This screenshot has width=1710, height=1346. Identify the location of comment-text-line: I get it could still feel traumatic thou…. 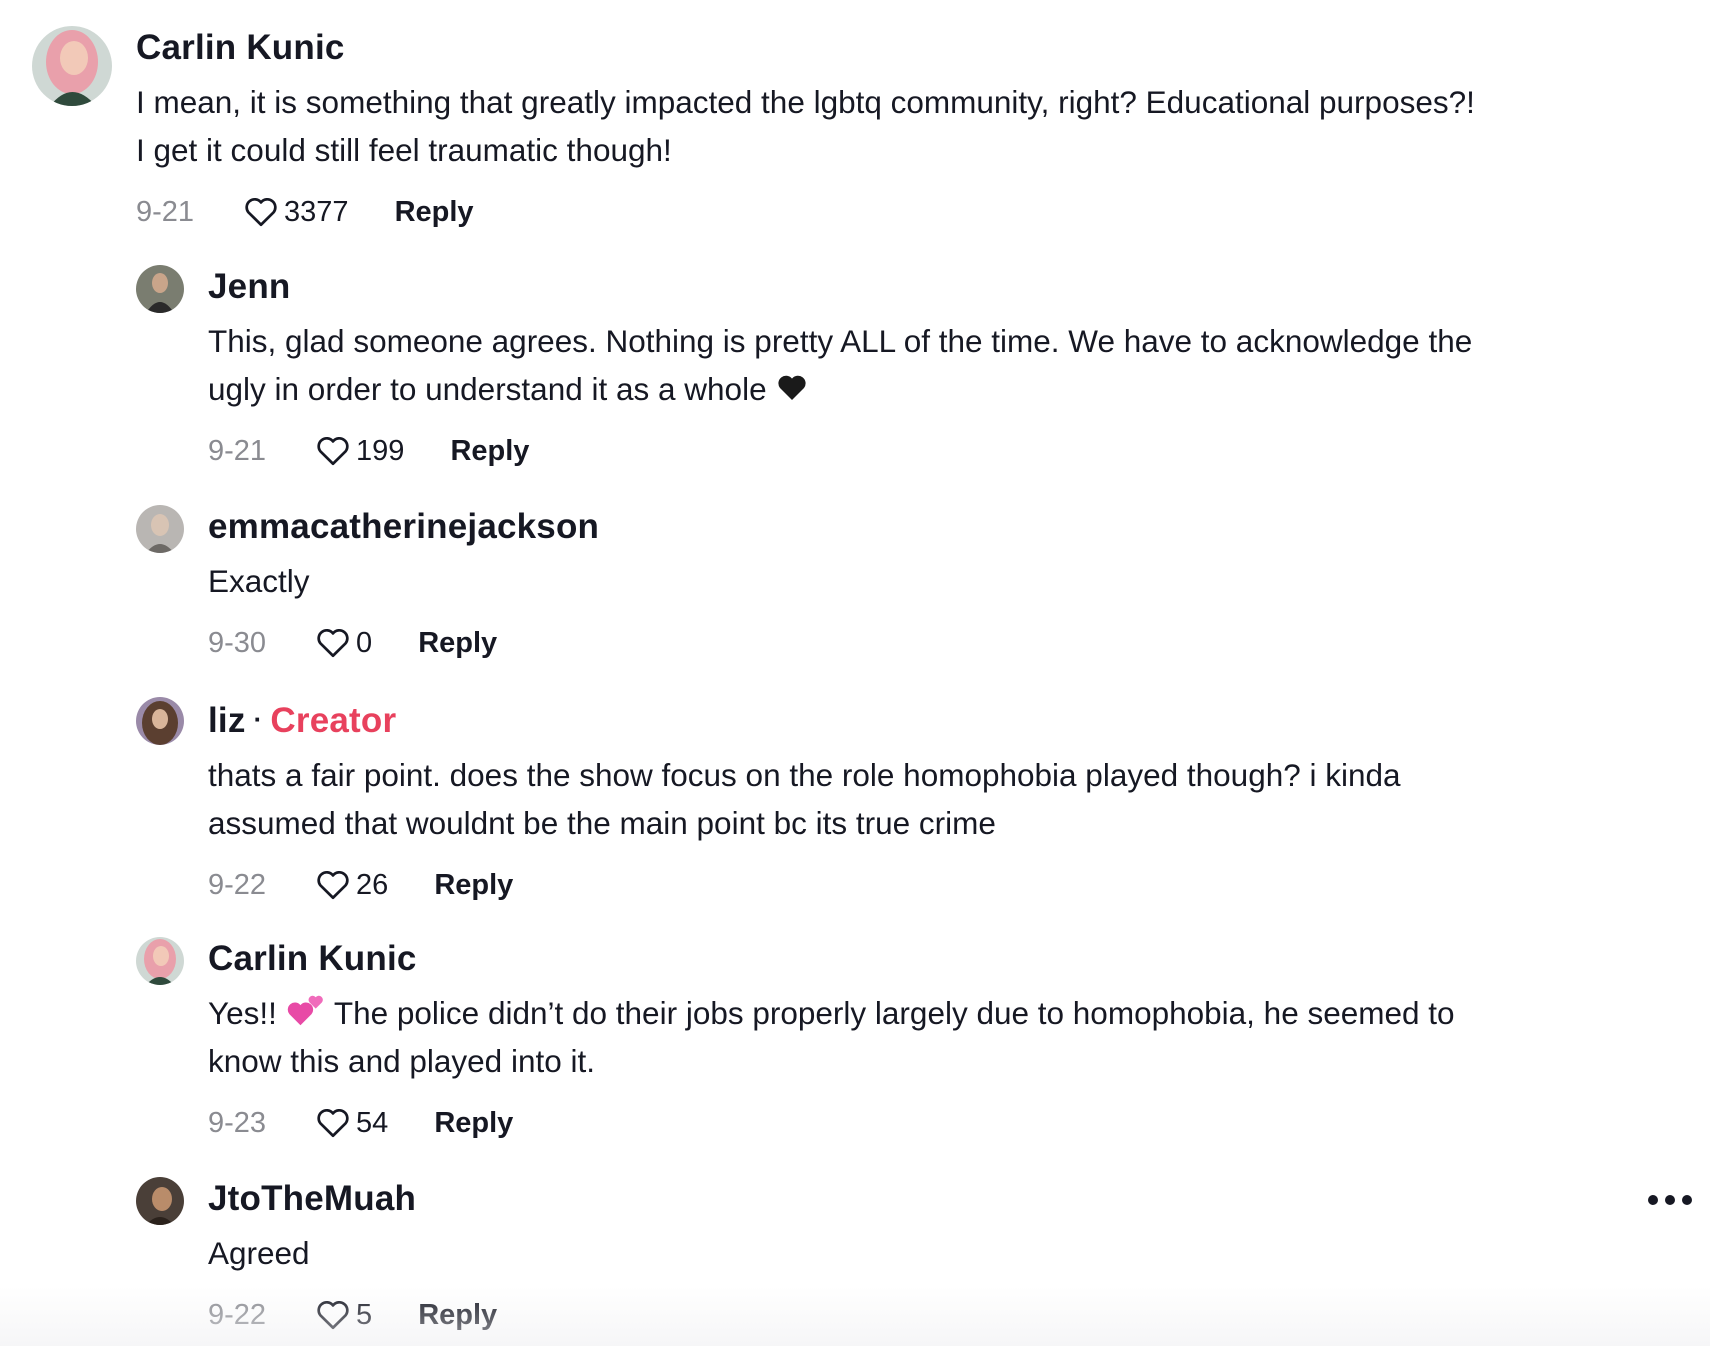
(404, 150).